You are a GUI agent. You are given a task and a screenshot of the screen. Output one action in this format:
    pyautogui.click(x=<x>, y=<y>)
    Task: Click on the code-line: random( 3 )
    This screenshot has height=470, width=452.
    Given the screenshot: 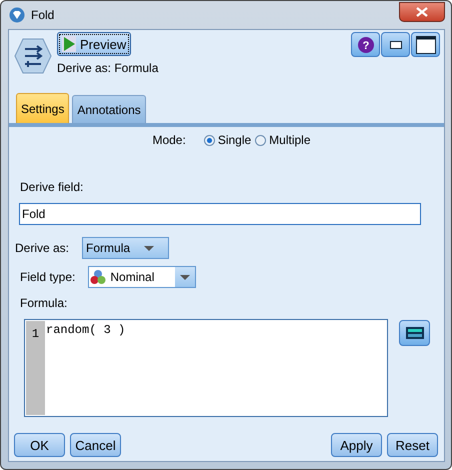 What is the action you would take?
    pyautogui.click(x=86, y=330)
    